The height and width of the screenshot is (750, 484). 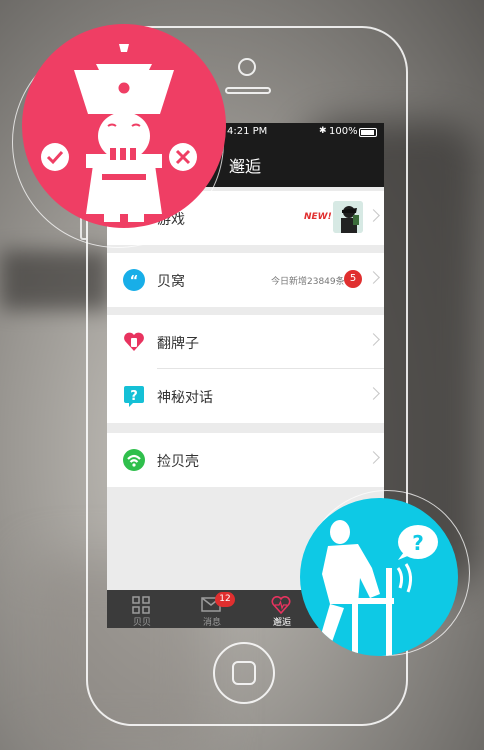 I want to click on front-camera, so click(x=247, y=67).